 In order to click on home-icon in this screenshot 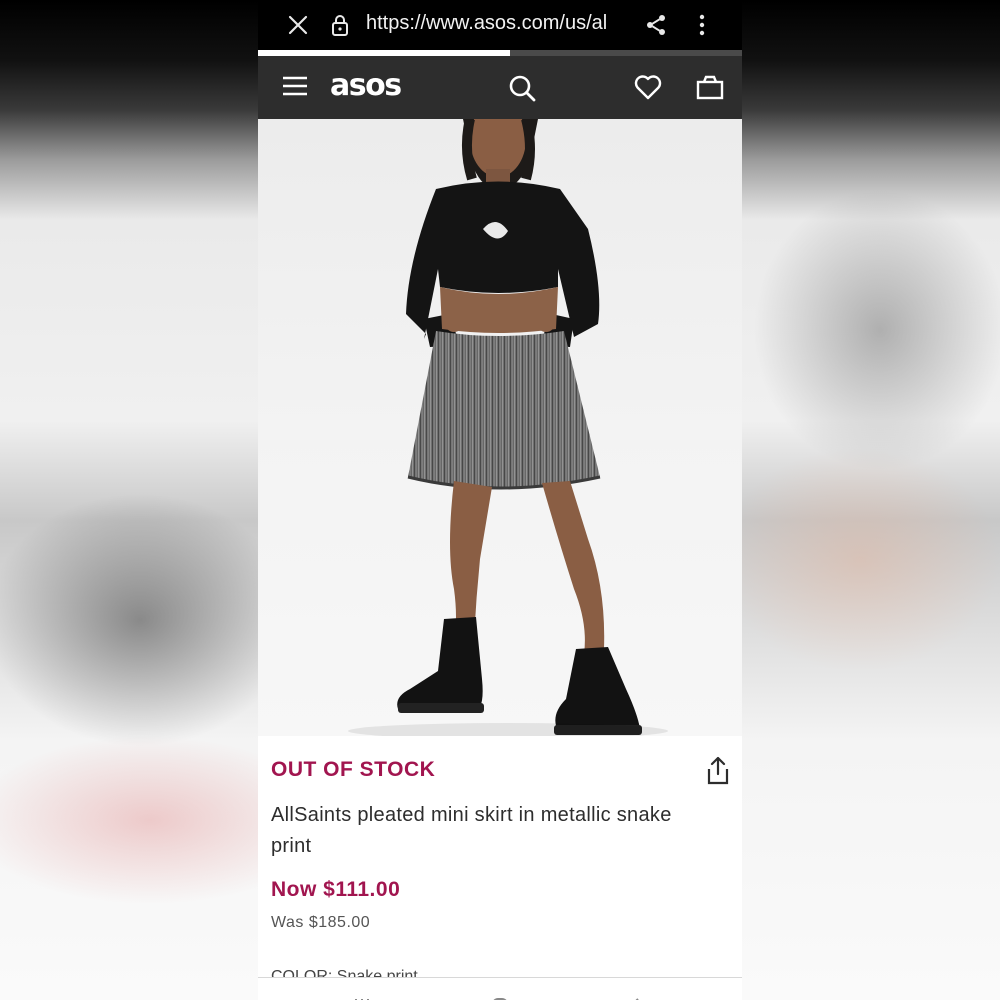, I will do `click(500, 996)`.